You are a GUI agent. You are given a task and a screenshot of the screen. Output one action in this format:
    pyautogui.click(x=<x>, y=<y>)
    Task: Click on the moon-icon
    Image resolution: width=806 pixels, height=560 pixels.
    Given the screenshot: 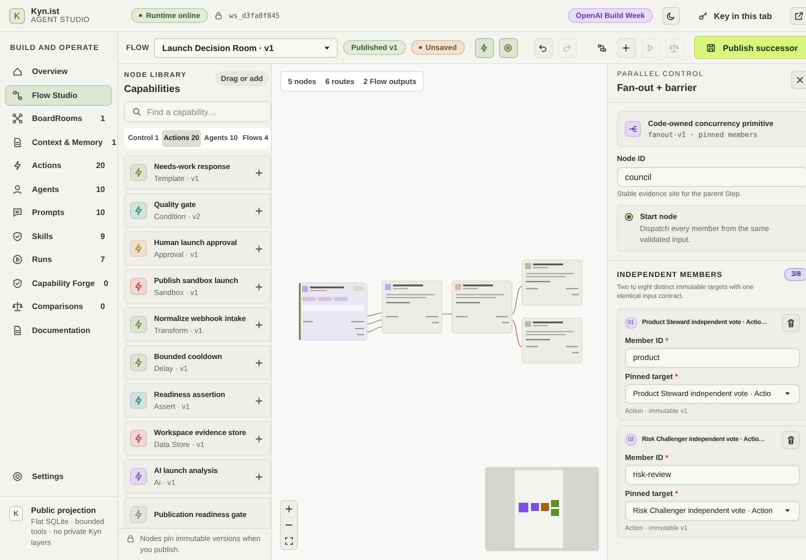 What is the action you would take?
    pyautogui.click(x=671, y=15)
    